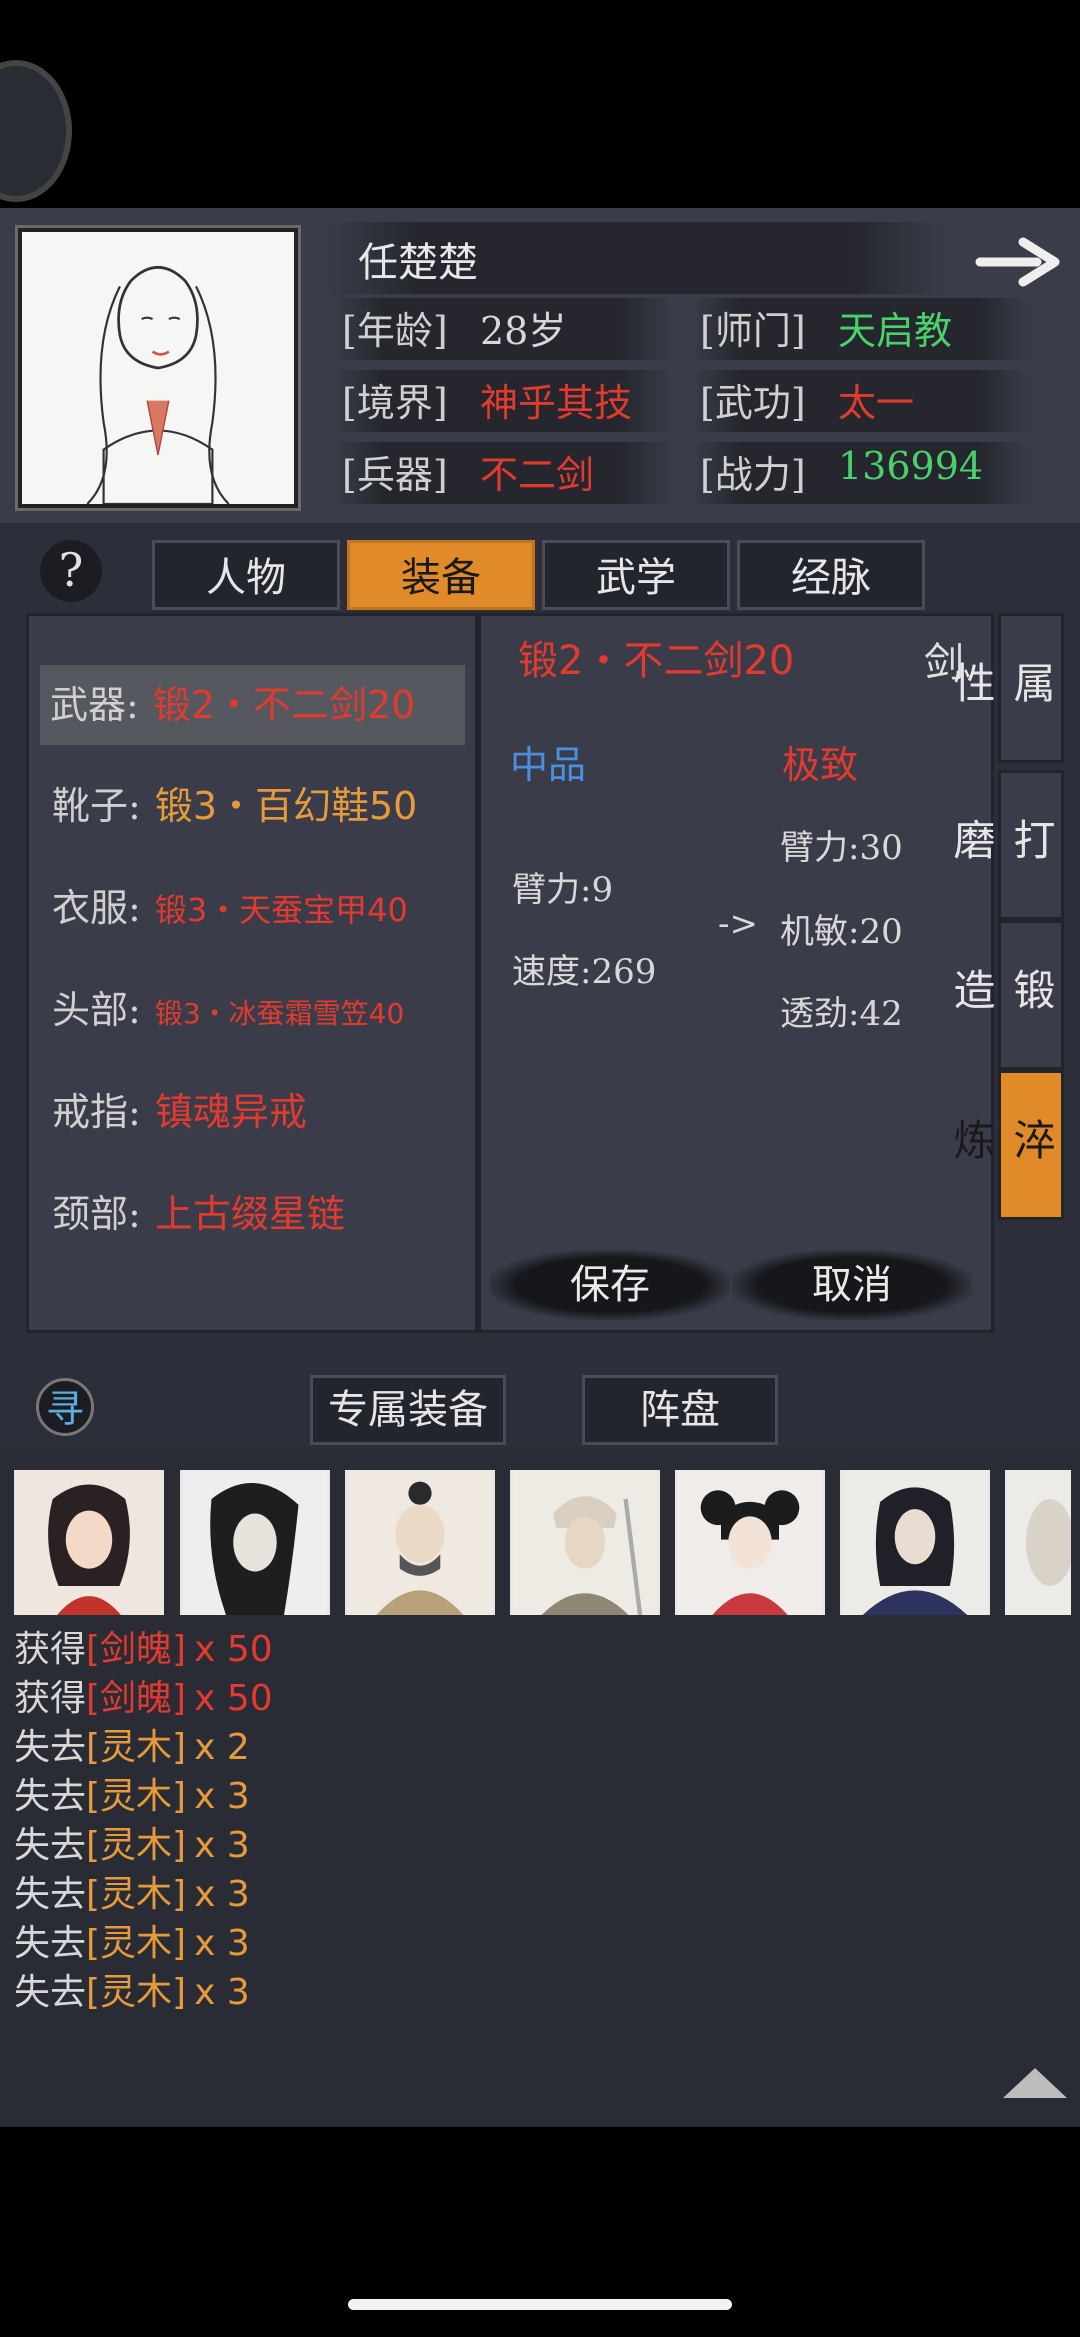 The image size is (1080, 2337). What do you see at coordinates (895, 331) in the screenshot?
I see `info-value: 天启教` at bounding box center [895, 331].